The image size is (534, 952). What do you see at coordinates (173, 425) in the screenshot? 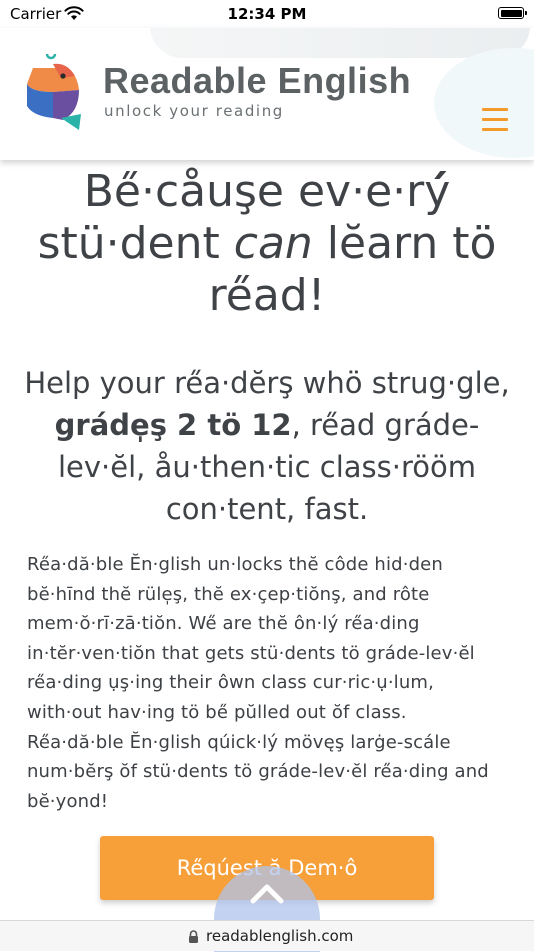
I see `hero-subtitle-grades: gráde̩ş 2 tö 12` at bounding box center [173, 425].